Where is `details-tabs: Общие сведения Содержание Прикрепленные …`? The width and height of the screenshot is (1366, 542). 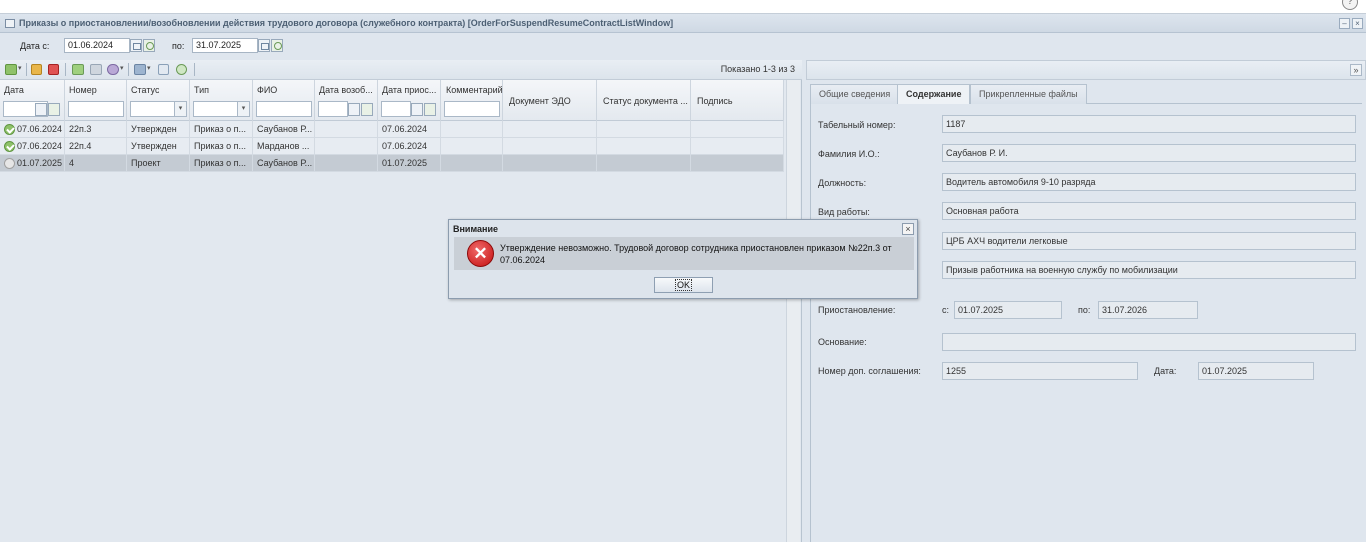
details-tabs: Общие сведения Содержание Прикрепленные … is located at coordinates (1086, 94).